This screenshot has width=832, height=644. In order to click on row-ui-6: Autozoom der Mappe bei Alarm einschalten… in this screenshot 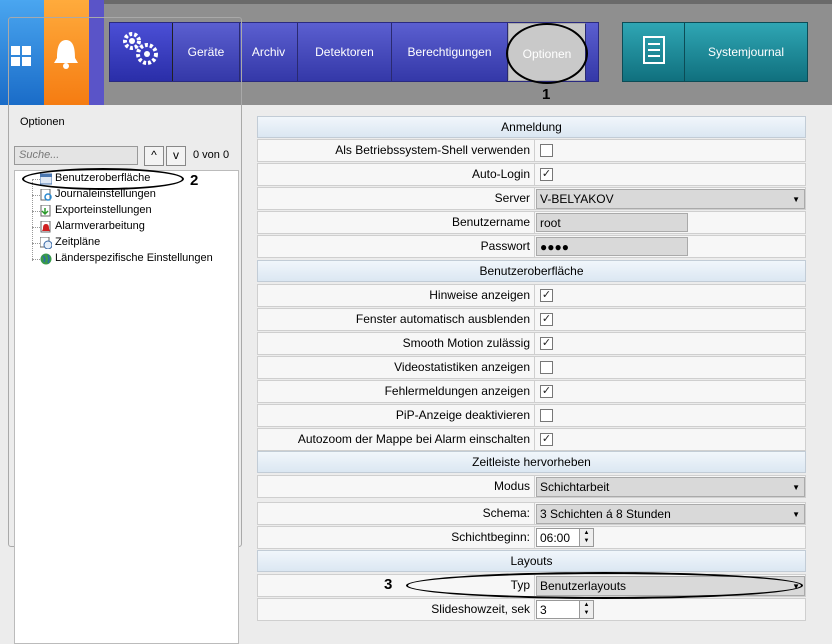, I will do `click(531, 439)`.